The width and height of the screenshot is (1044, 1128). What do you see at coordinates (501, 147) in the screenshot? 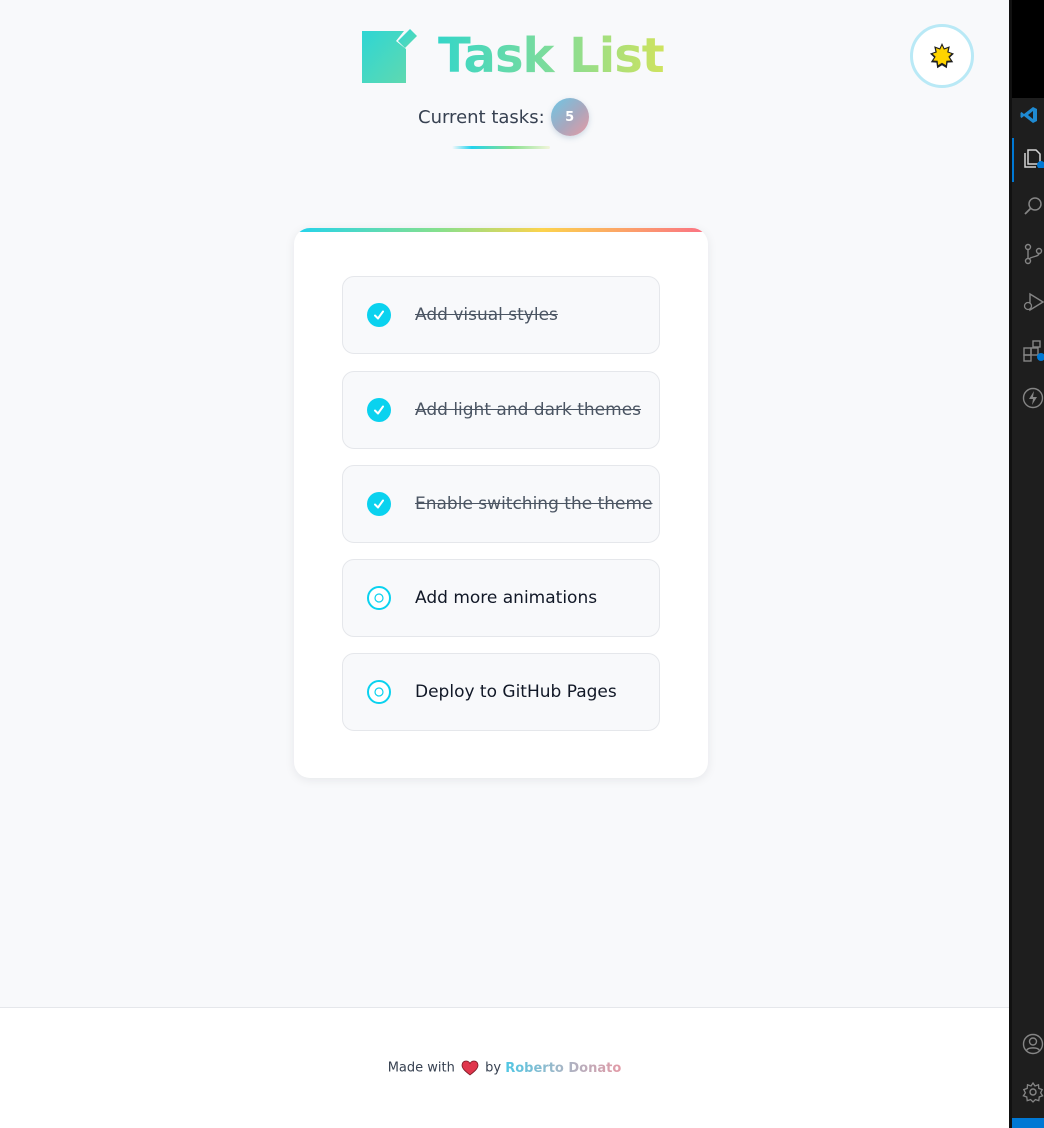
I see `header-underline` at bounding box center [501, 147].